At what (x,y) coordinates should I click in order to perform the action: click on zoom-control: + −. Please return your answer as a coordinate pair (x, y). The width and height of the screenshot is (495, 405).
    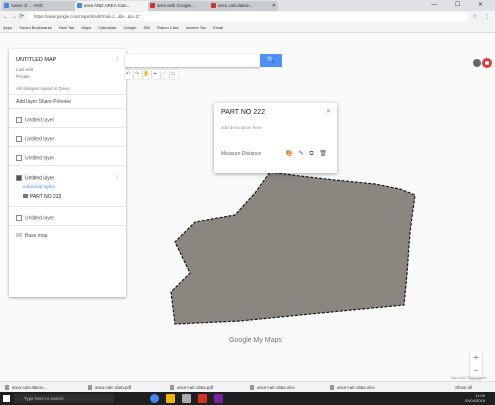
    Looking at the image, I should click on (476, 364).